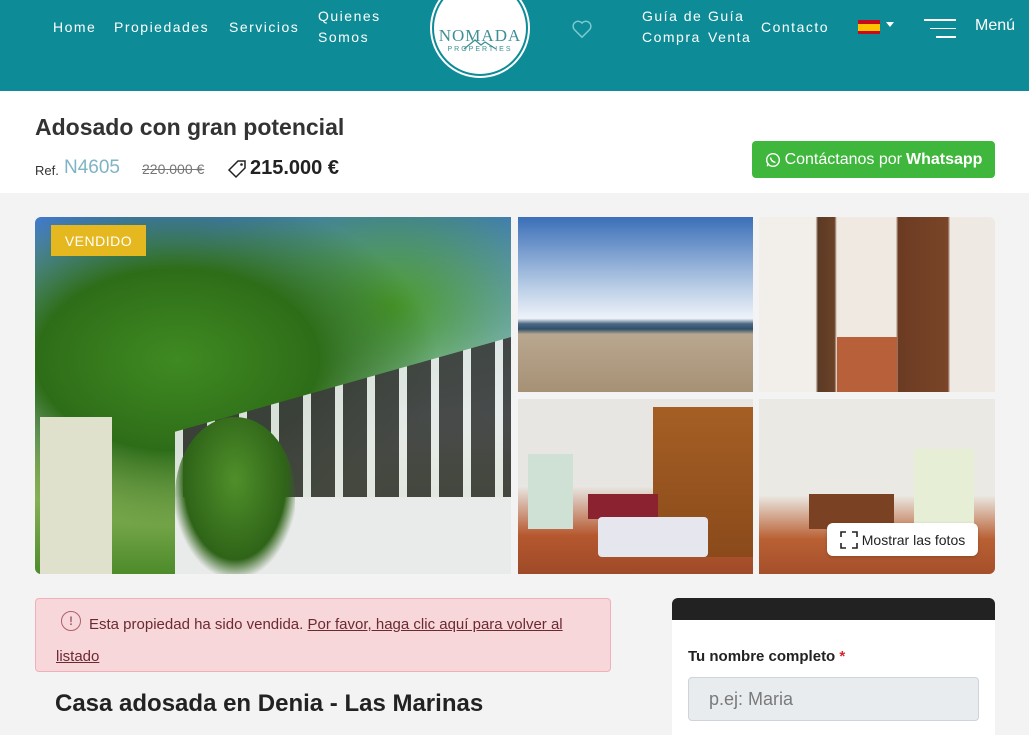  I want to click on alert-message: Esta propiedad ha sido vendida., so click(196, 624).